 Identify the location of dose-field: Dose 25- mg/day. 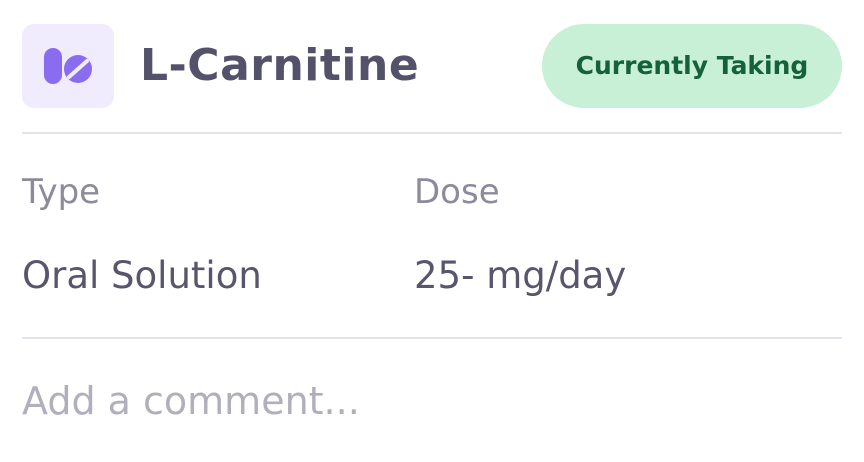
(520, 235).